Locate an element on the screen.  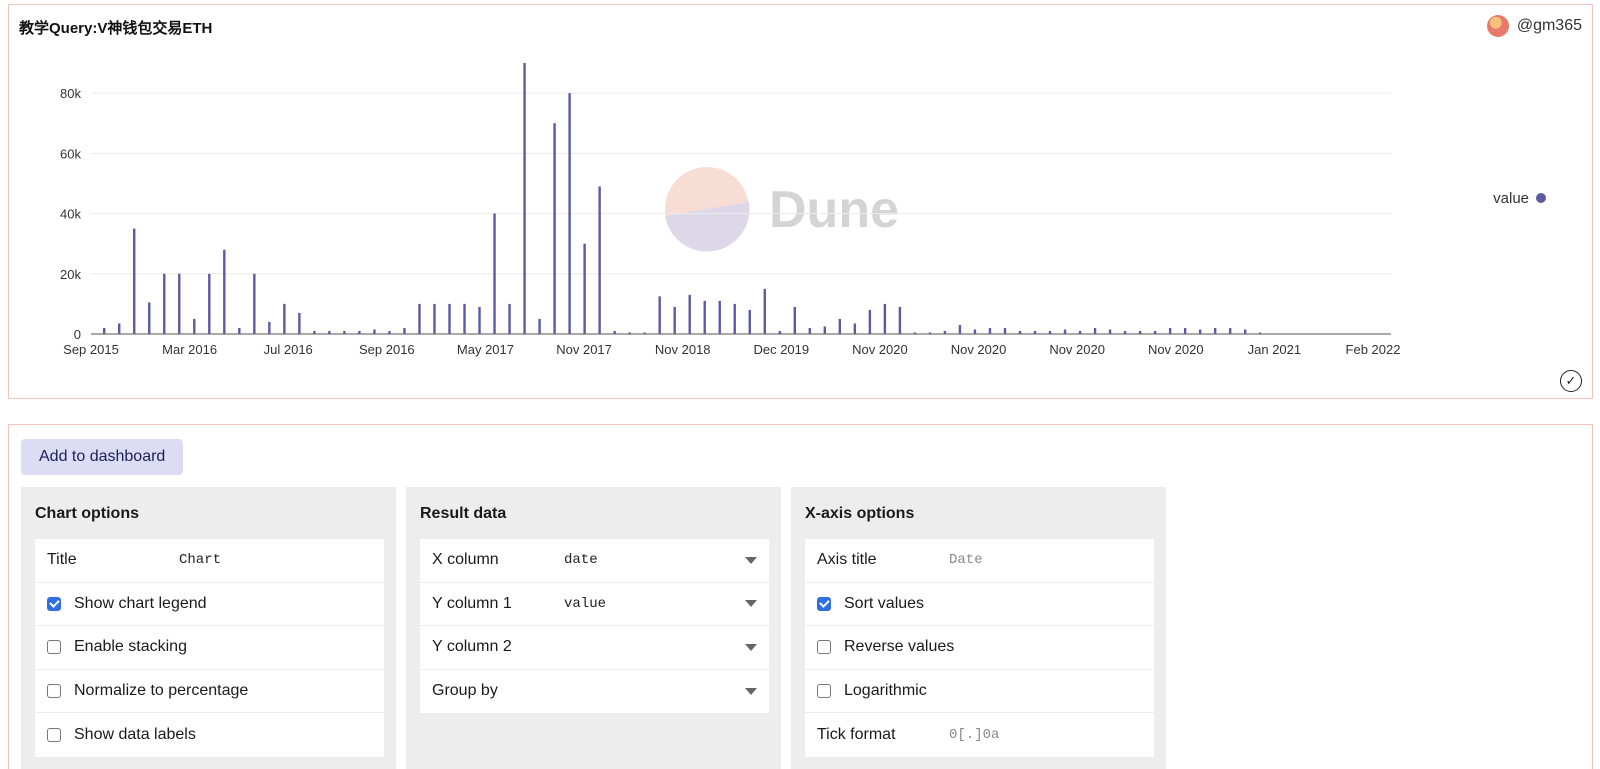
show-legend-label: Show chart legend is located at coordinates (140, 603).